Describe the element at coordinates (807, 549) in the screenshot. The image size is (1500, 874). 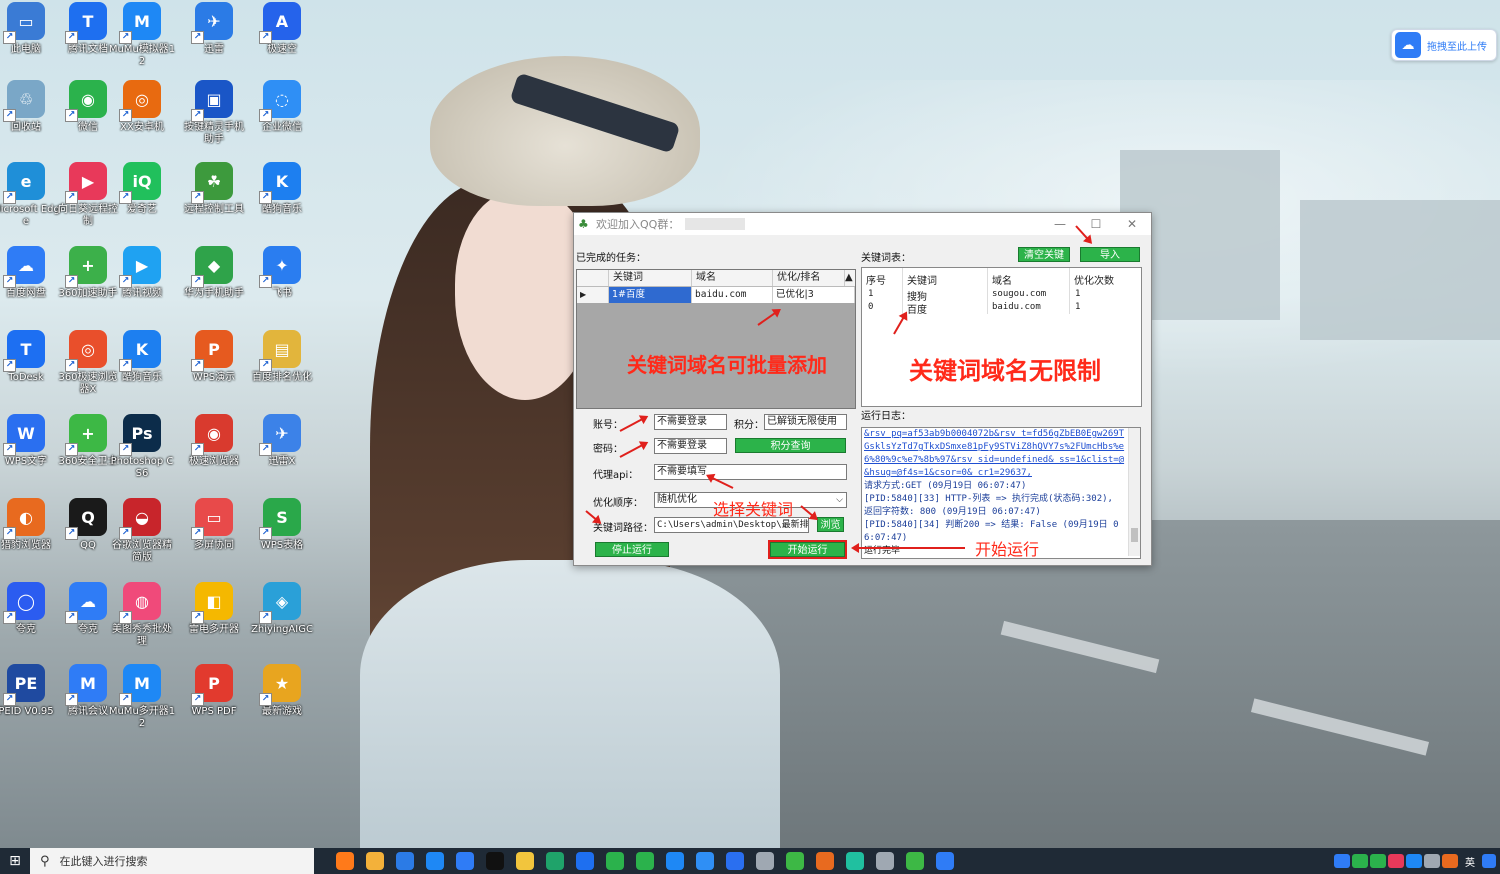
I see `start-button: 开始运行` at that location.